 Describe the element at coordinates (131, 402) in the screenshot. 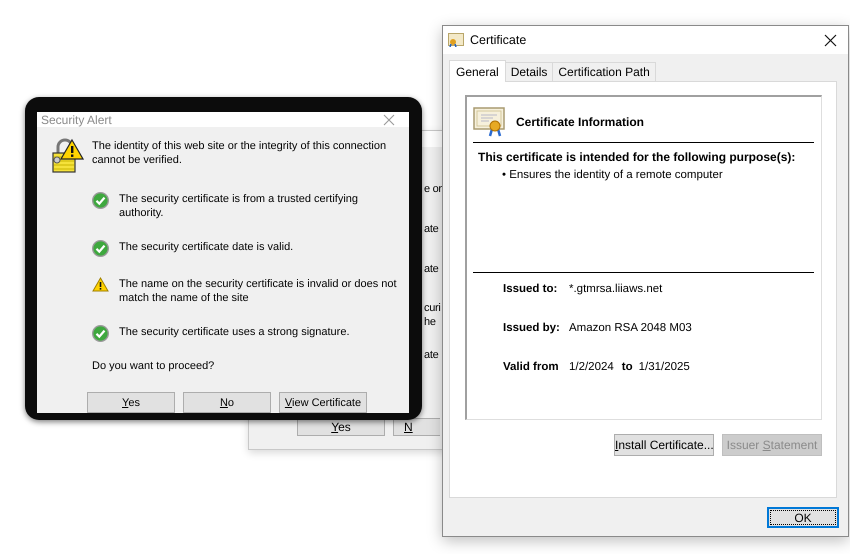

I see `yes-button: Yes` at that location.